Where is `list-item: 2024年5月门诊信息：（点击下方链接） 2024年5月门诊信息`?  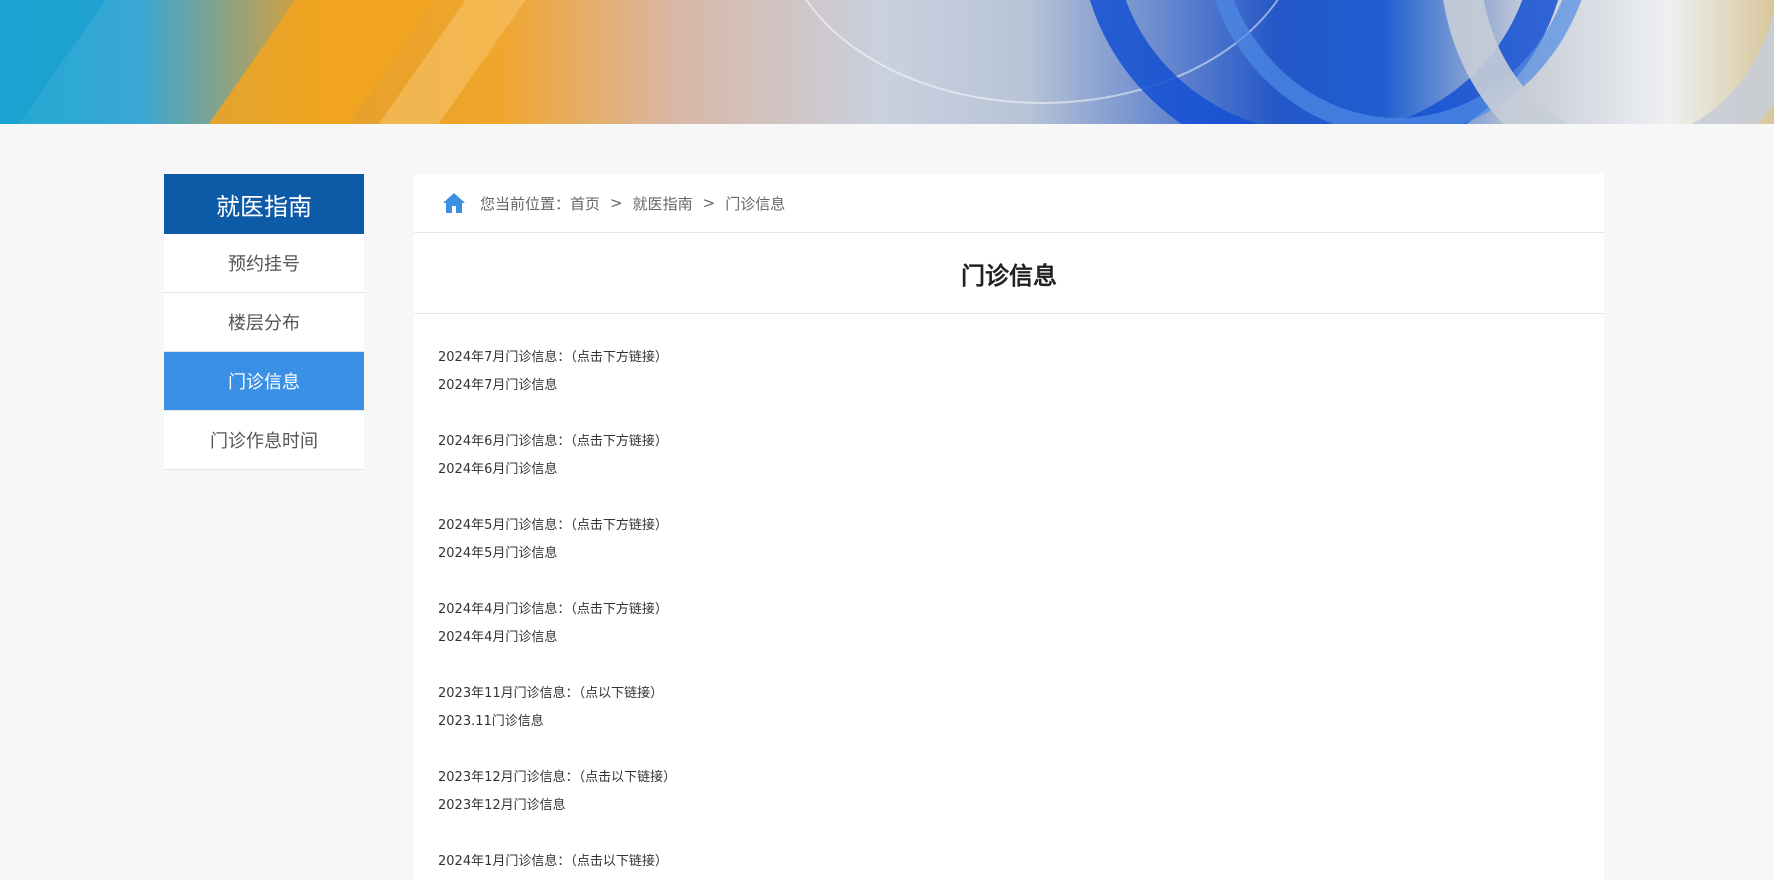
list-item: 2024年5月门诊信息：（点击下方链接） 2024年5月门诊信息 is located at coordinates (1021, 540).